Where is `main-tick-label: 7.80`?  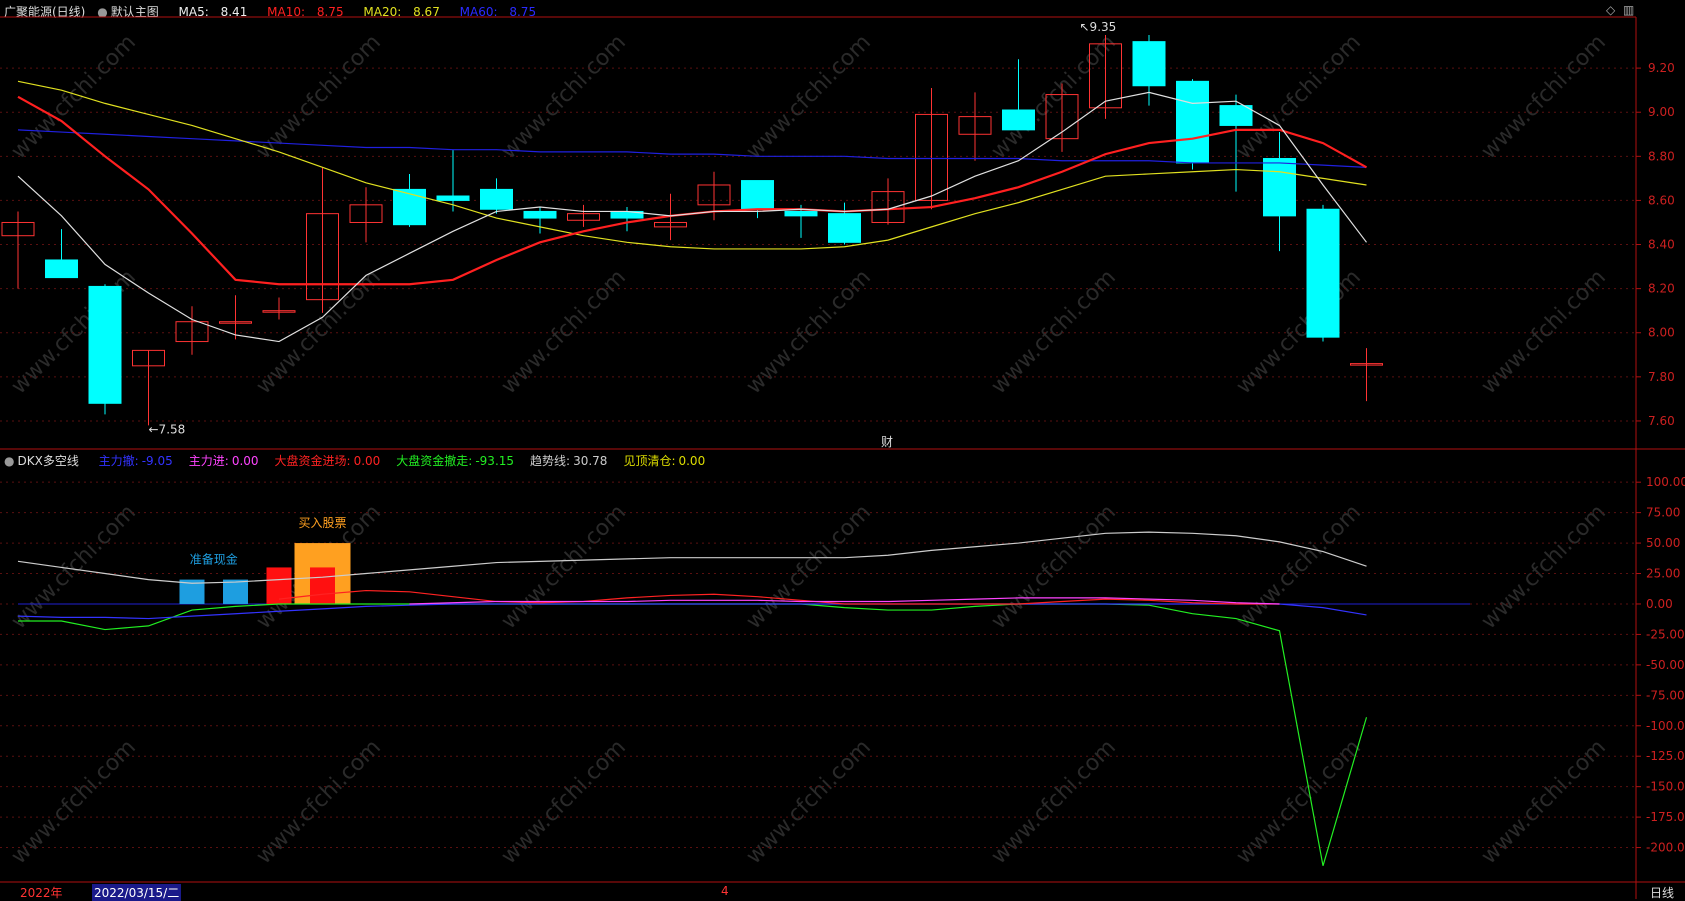
main-tick-label: 7.80 is located at coordinates (1661, 377).